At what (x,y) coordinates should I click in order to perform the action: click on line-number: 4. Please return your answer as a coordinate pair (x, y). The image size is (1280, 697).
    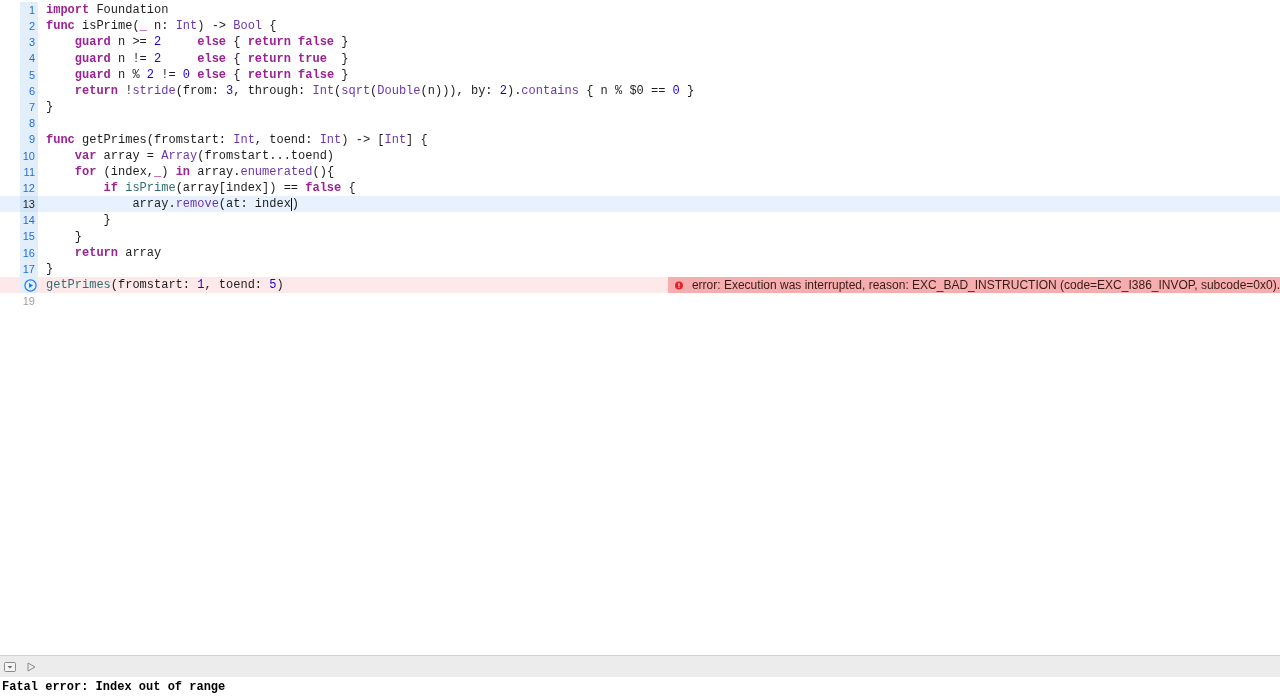
    Looking at the image, I should click on (31, 59).